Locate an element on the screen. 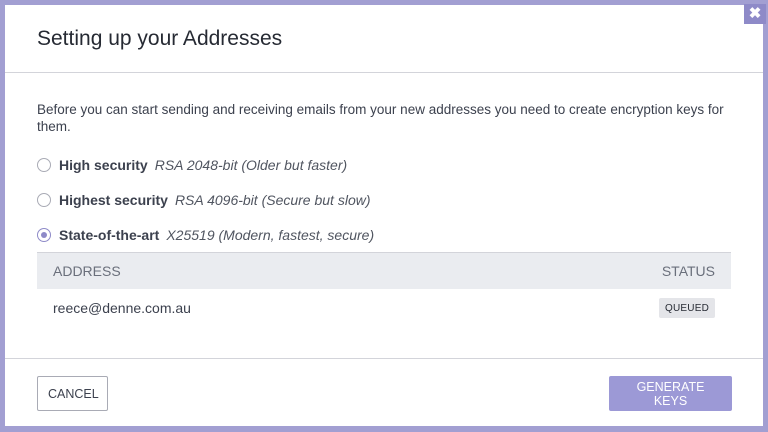 This screenshot has height=432, width=768. table-header-row: Address Status is located at coordinates (384, 270).